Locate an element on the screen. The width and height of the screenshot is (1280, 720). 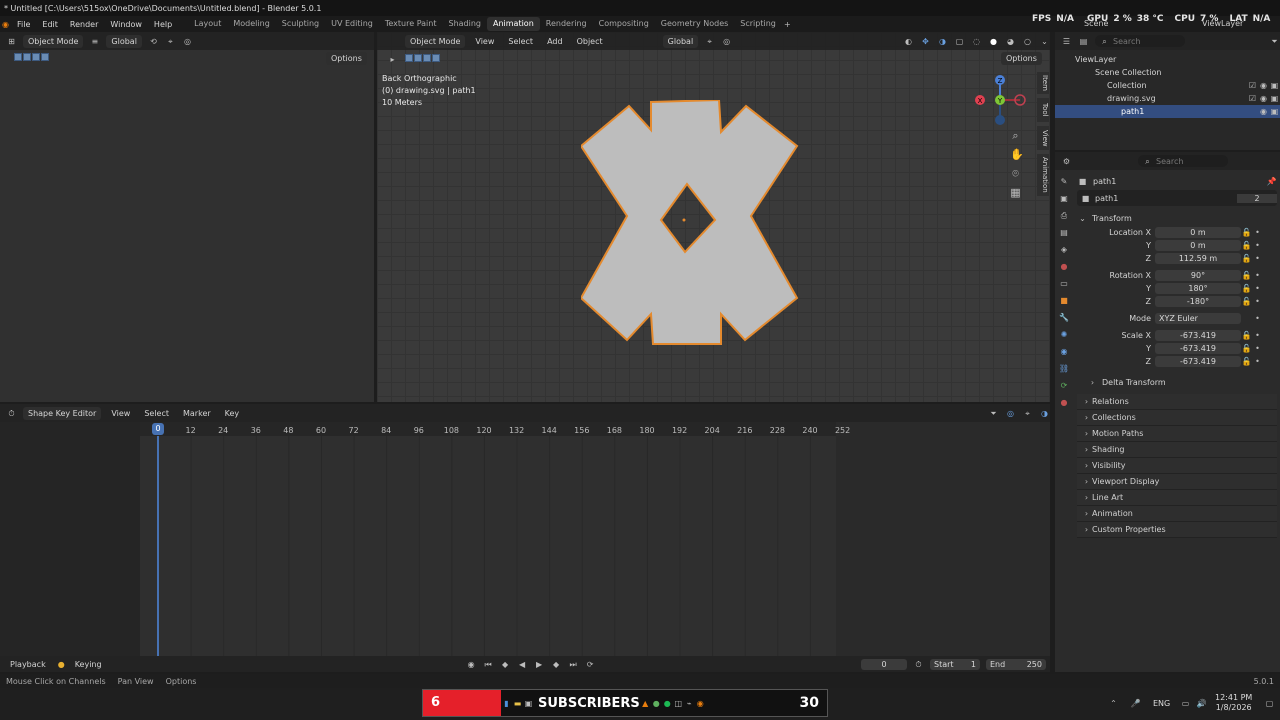
blender-taskbar-icon: ◉ is located at coordinates (700, 703).